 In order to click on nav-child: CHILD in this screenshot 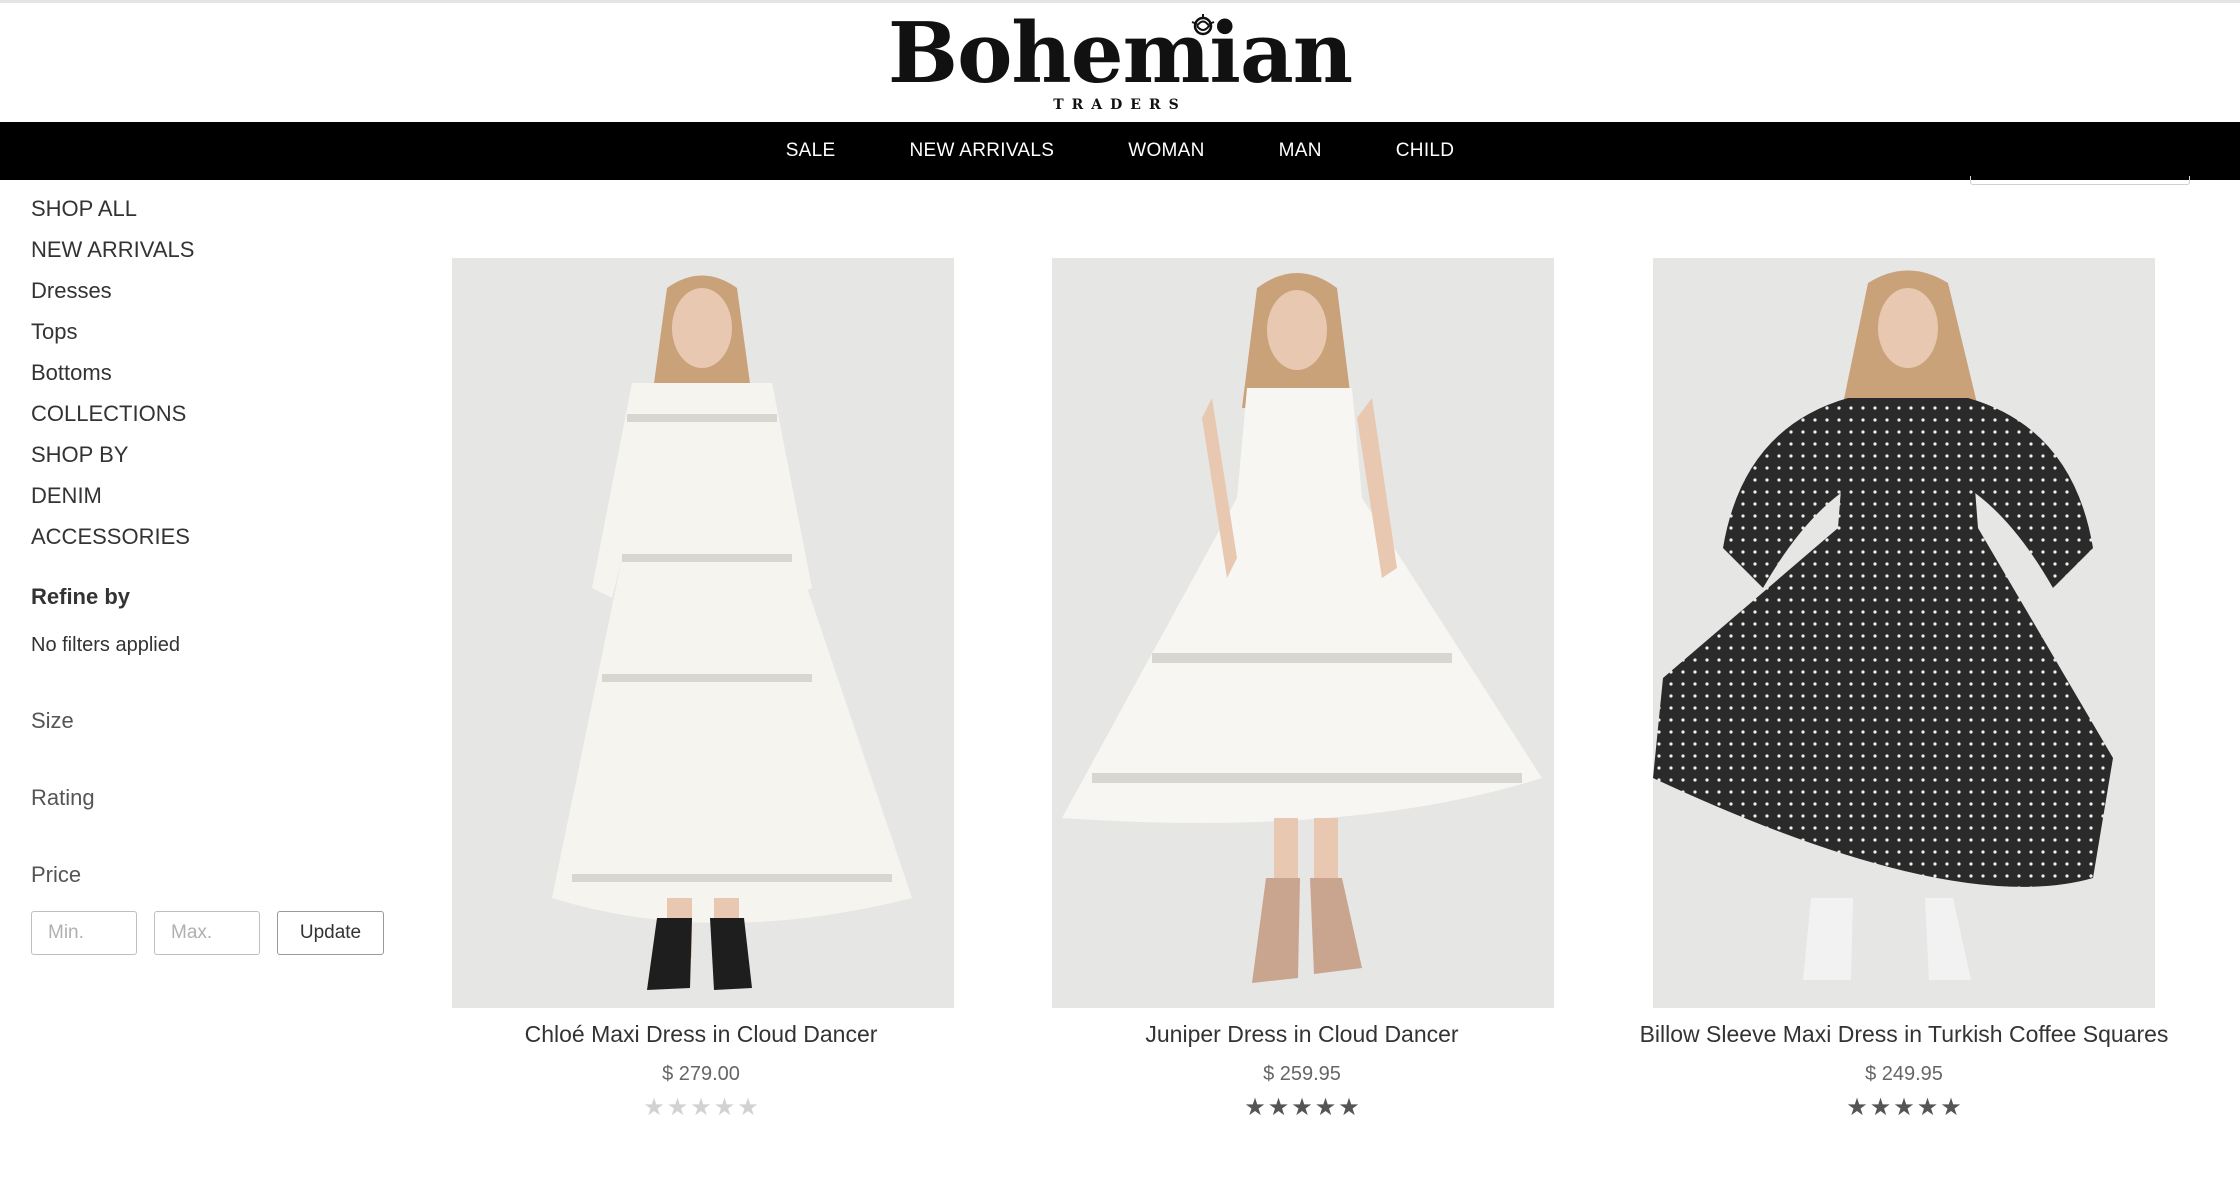, I will do `click(1425, 151)`.